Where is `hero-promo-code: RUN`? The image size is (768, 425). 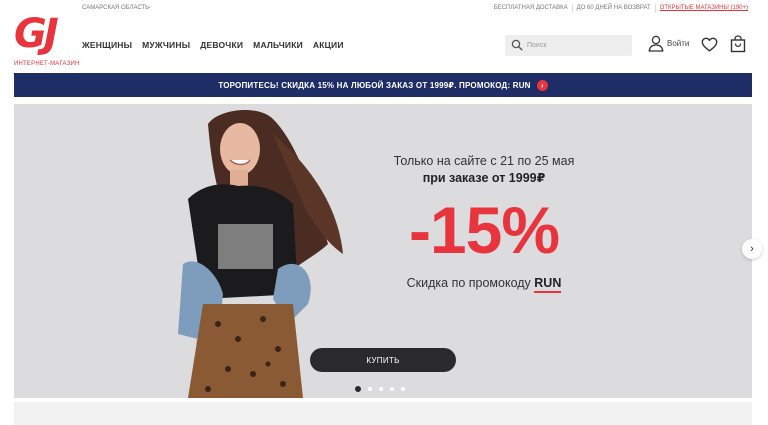
hero-promo-code: RUN is located at coordinates (548, 284).